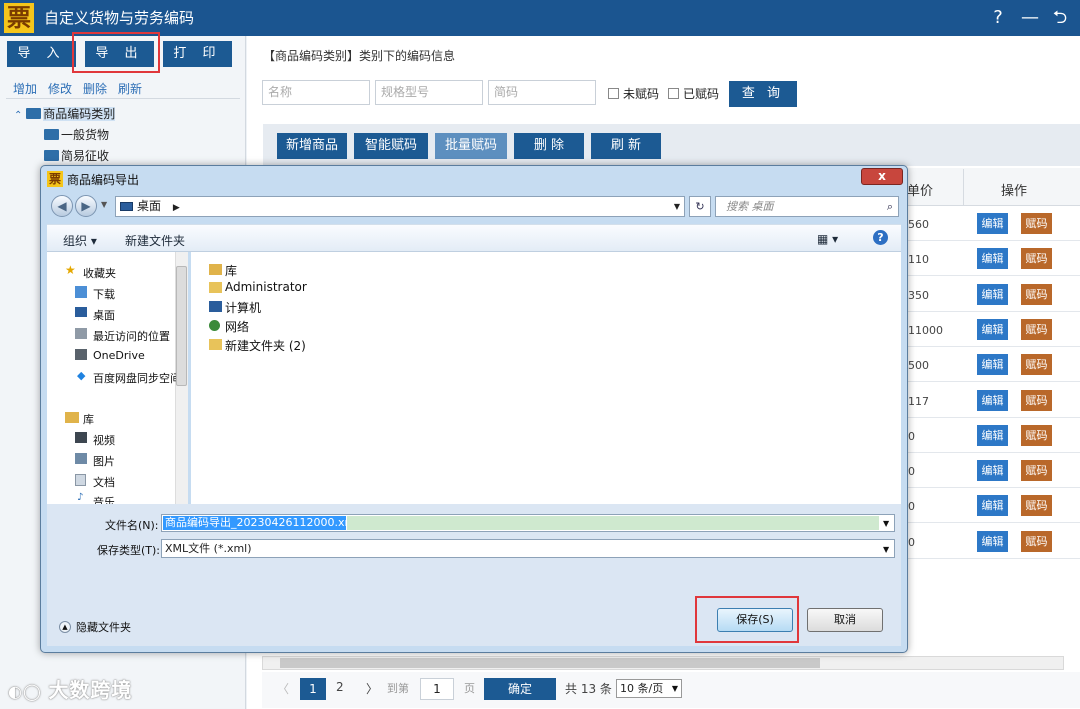 The height and width of the screenshot is (709, 1080). I want to click on history-dropdown-icon: ▼, so click(104, 204).